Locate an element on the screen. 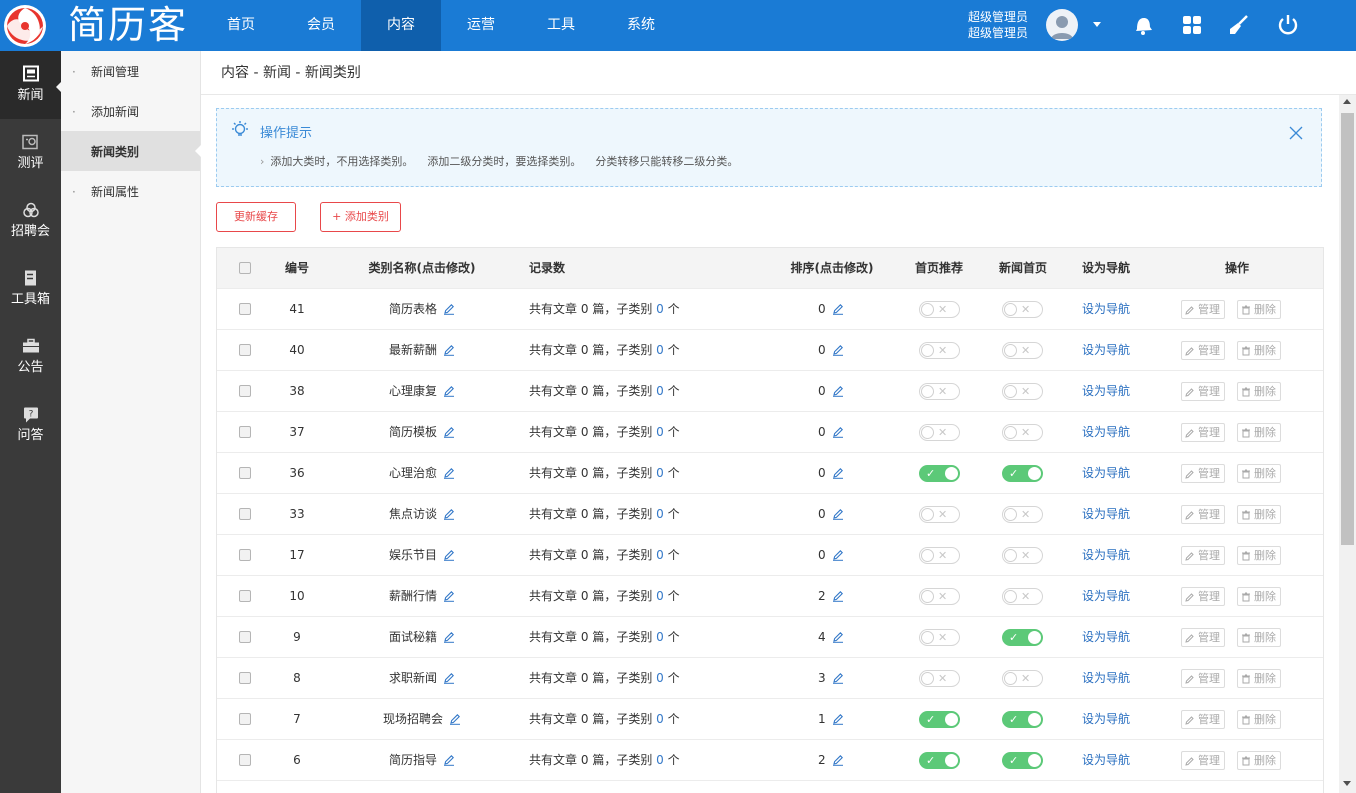  cell-name: 薪酬行情 is located at coordinates (422, 596).